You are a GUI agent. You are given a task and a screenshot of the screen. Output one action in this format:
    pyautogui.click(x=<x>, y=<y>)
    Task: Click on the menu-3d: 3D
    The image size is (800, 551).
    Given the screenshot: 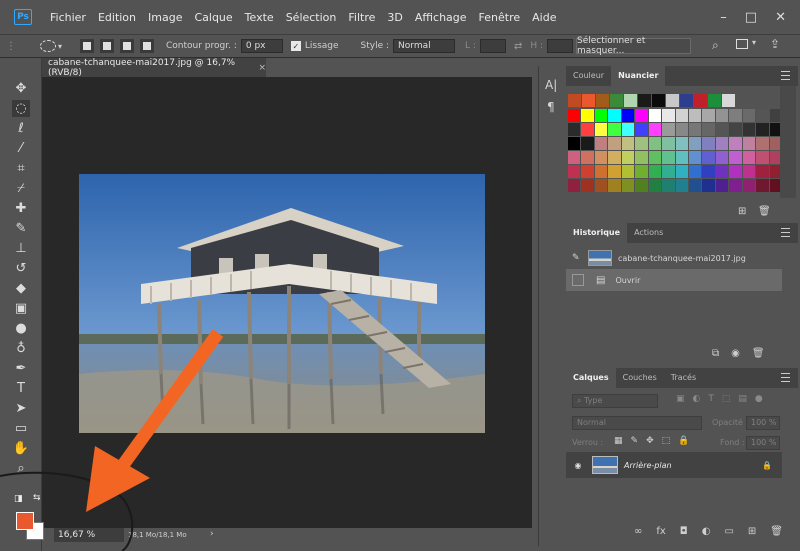 What is the action you would take?
    pyautogui.click(x=394, y=17)
    